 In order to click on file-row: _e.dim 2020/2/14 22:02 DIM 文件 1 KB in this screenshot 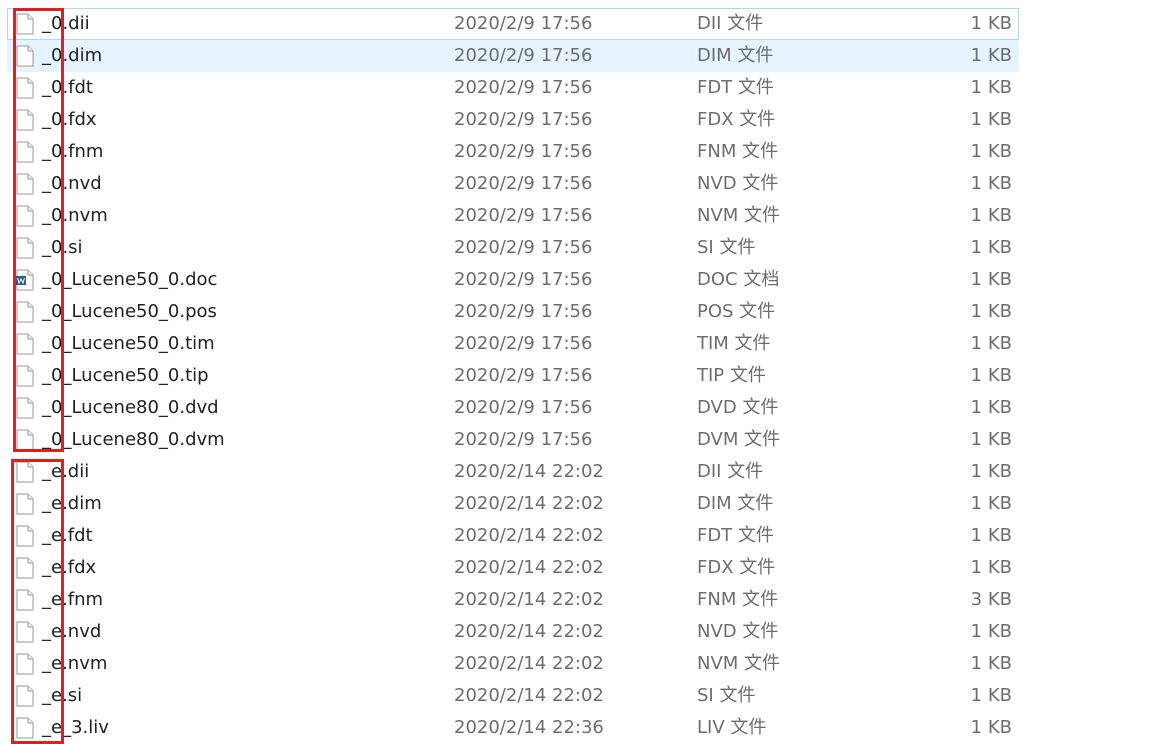, I will do `click(513, 504)`.